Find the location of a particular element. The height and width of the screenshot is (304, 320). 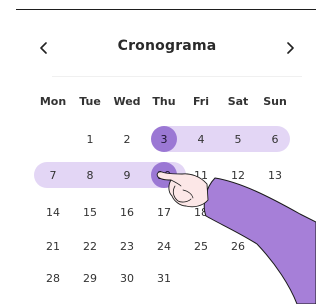

selected-day-cell: 10 is located at coordinates (164, 175).